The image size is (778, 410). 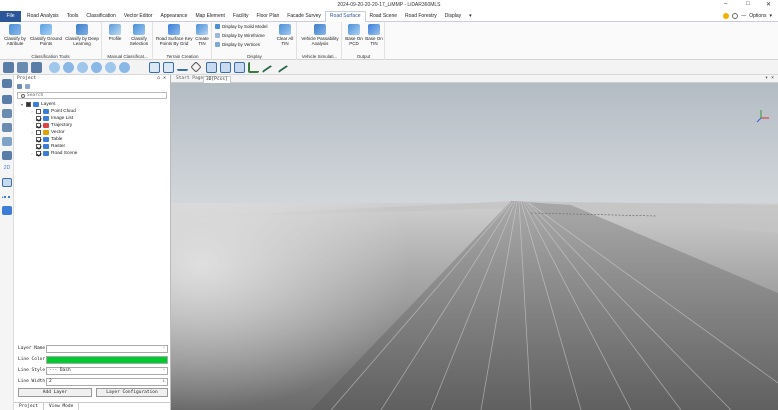 I want to click on tab-start-page: Start Page, so click(x=189, y=79).